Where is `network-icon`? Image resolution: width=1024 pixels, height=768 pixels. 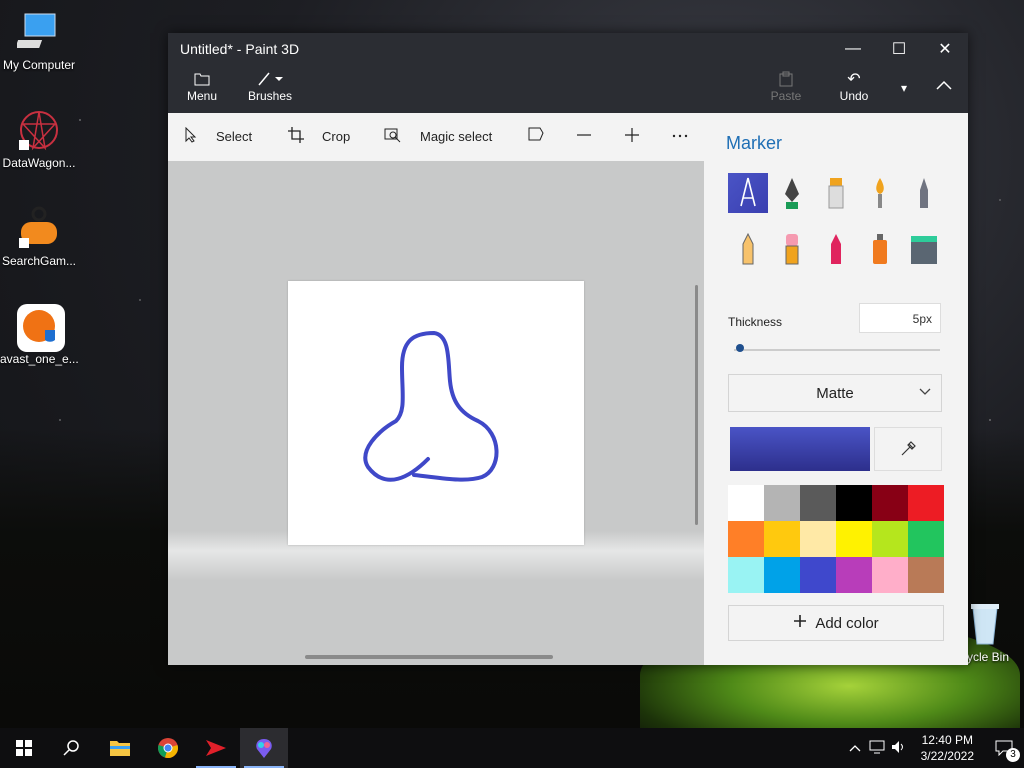 network-icon is located at coordinates (877, 748).